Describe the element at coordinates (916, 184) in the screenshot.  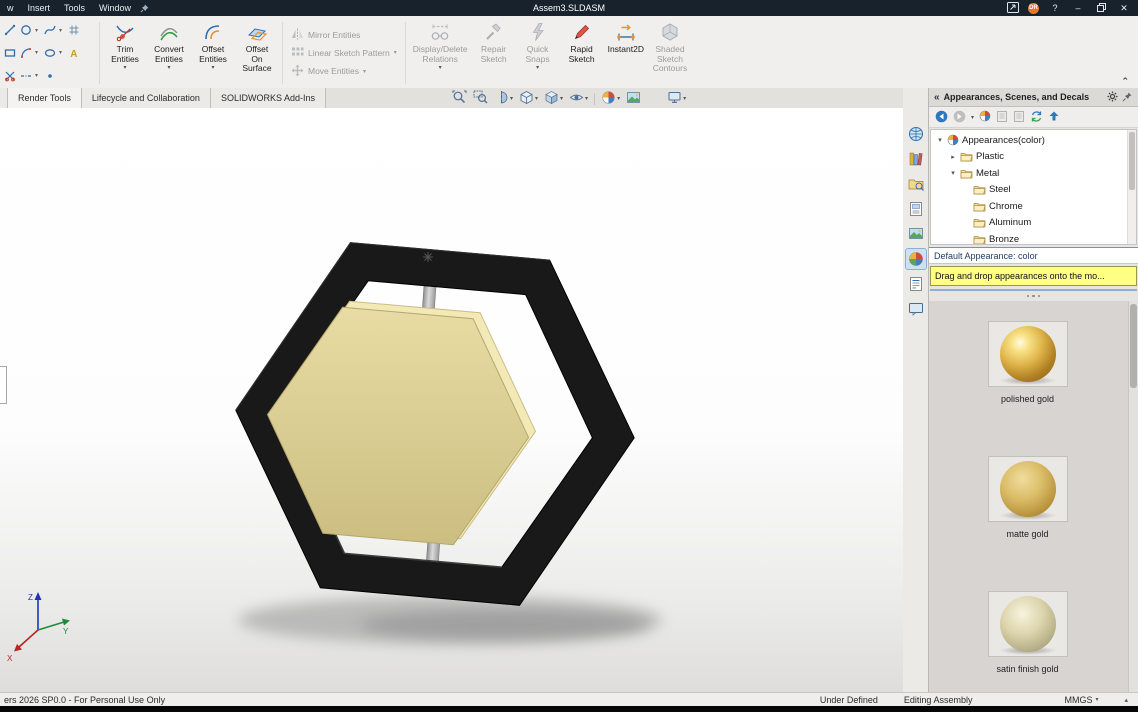
I see `file-explorer-icon` at that location.